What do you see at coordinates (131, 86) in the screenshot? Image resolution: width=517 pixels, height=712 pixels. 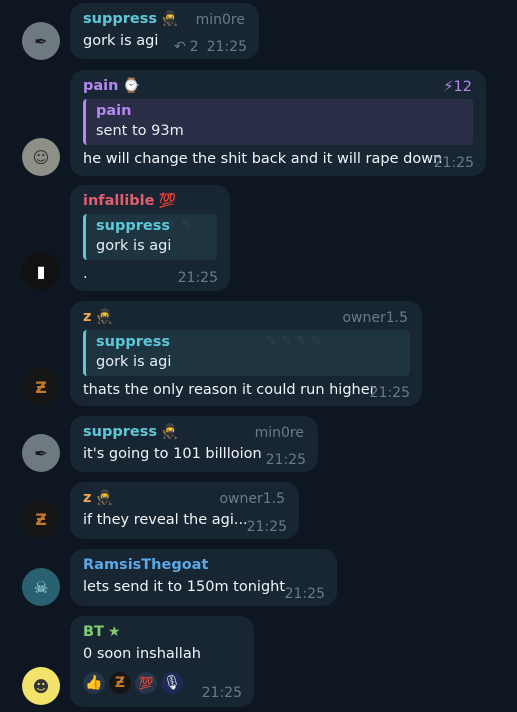 I see `watch-emoji-icon: ⌚` at bounding box center [131, 86].